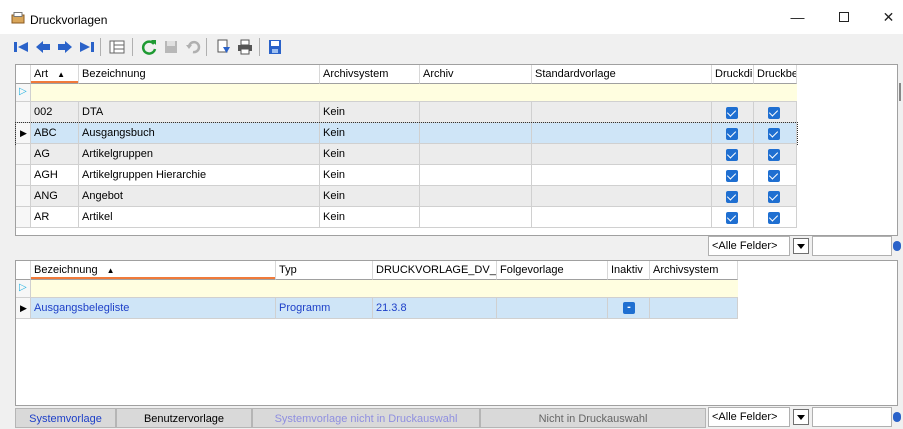 Image resolution: width=903 pixels, height=429 pixels. I want to click on scrollbar-thumb, so click(900, 92).